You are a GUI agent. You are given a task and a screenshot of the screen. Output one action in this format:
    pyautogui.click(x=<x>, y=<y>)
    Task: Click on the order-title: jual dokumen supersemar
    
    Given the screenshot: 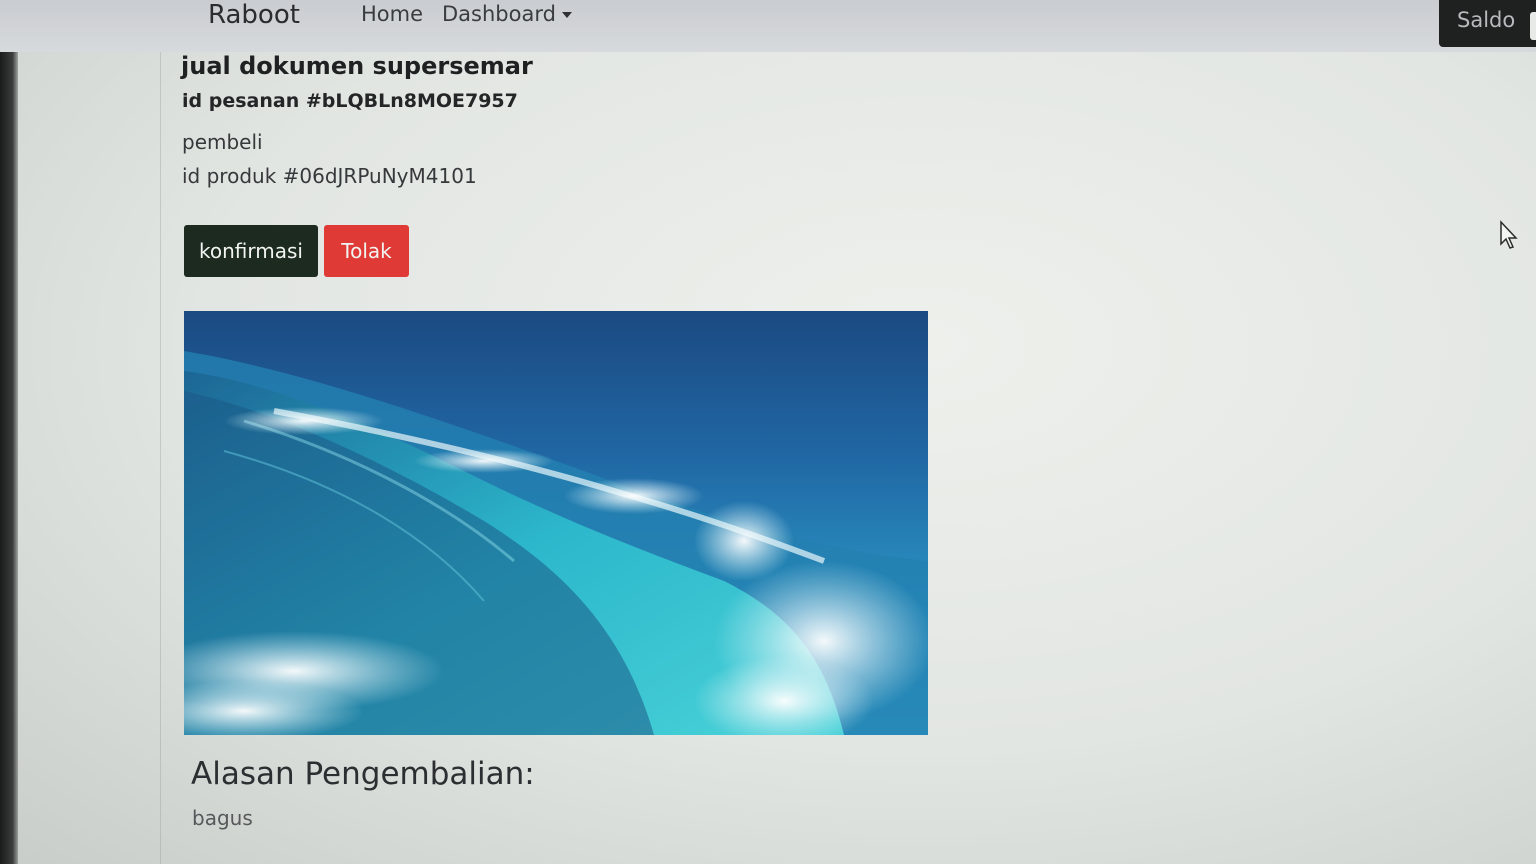 What is the action you would take?
    pyautogui.click(x=357, y=66)
    